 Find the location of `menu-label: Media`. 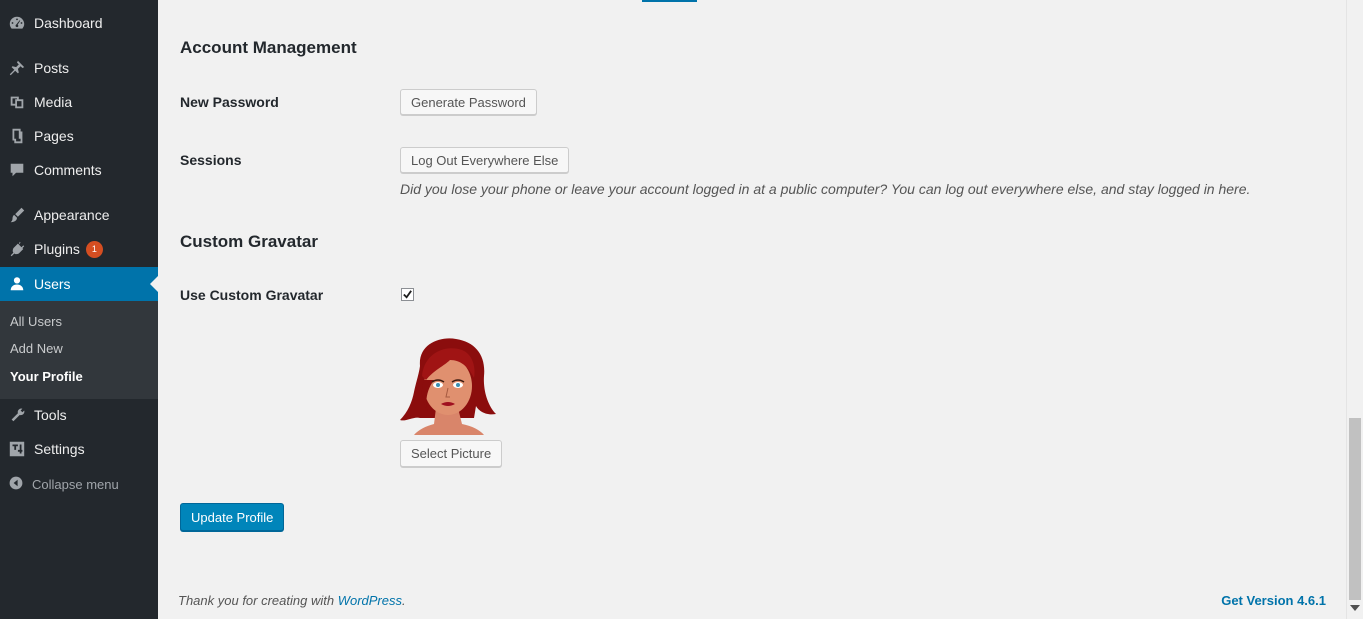

menu-label: Media is located at coordinates (53, 102).